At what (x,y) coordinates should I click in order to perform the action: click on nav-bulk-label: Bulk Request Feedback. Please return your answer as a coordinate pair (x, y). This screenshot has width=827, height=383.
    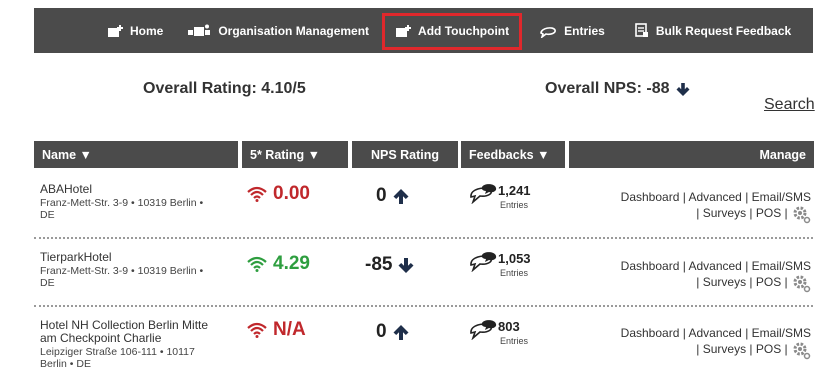
    Looking at the image, I should click on (723, 30).